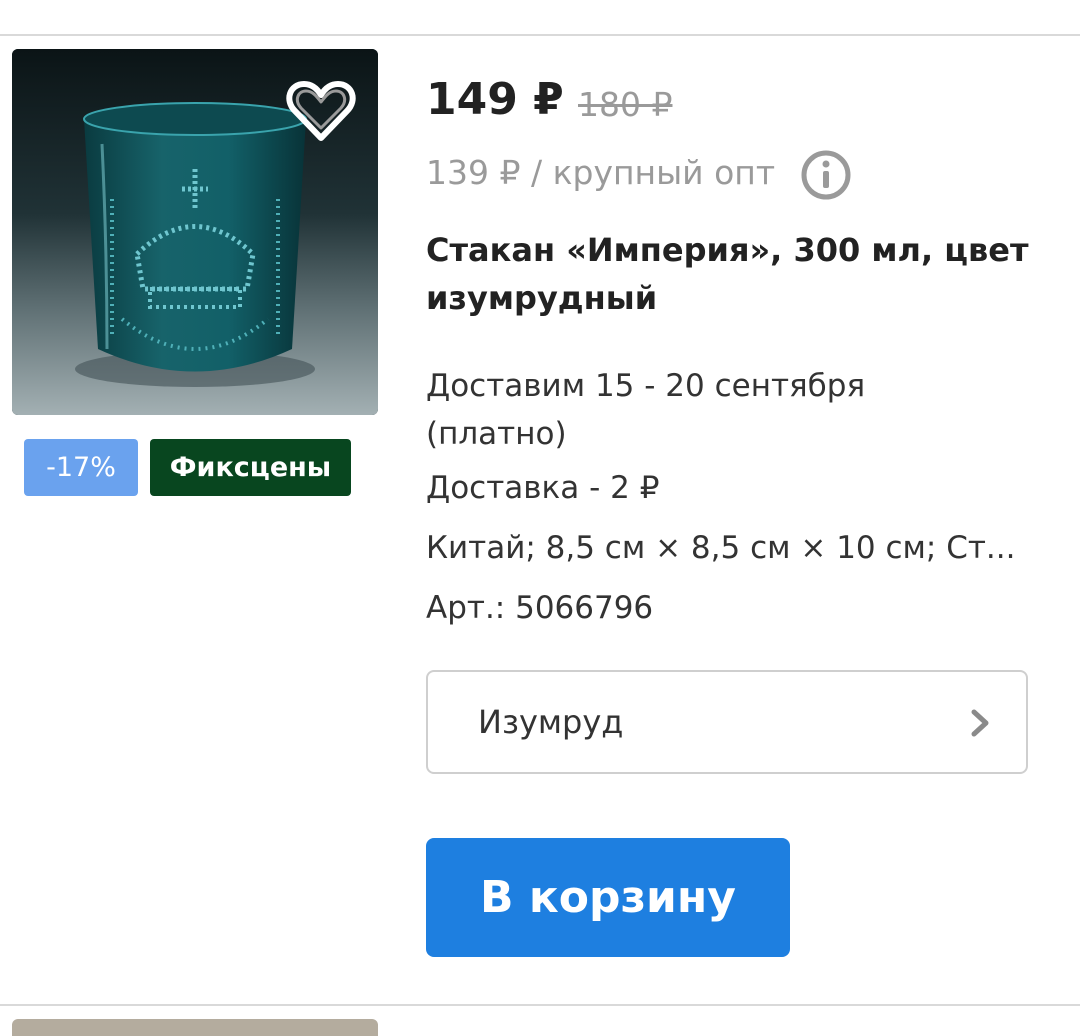 The height and width of the screenshot is (1036, 1080). Describe the element at coordinates (543, 488) in the screenshot. I see `delivery-cost: Доставка - 2 ₽` at that location.